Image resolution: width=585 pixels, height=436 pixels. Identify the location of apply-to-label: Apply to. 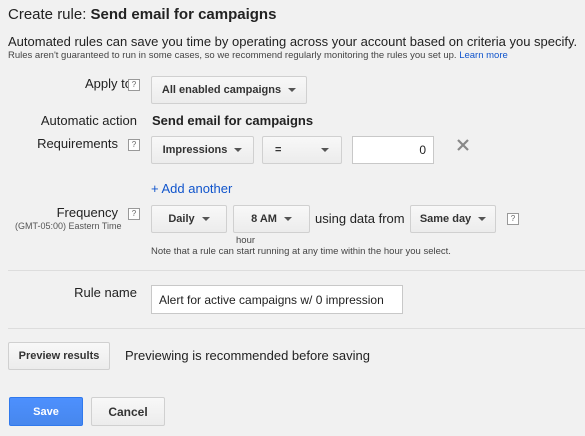
(108, 83).